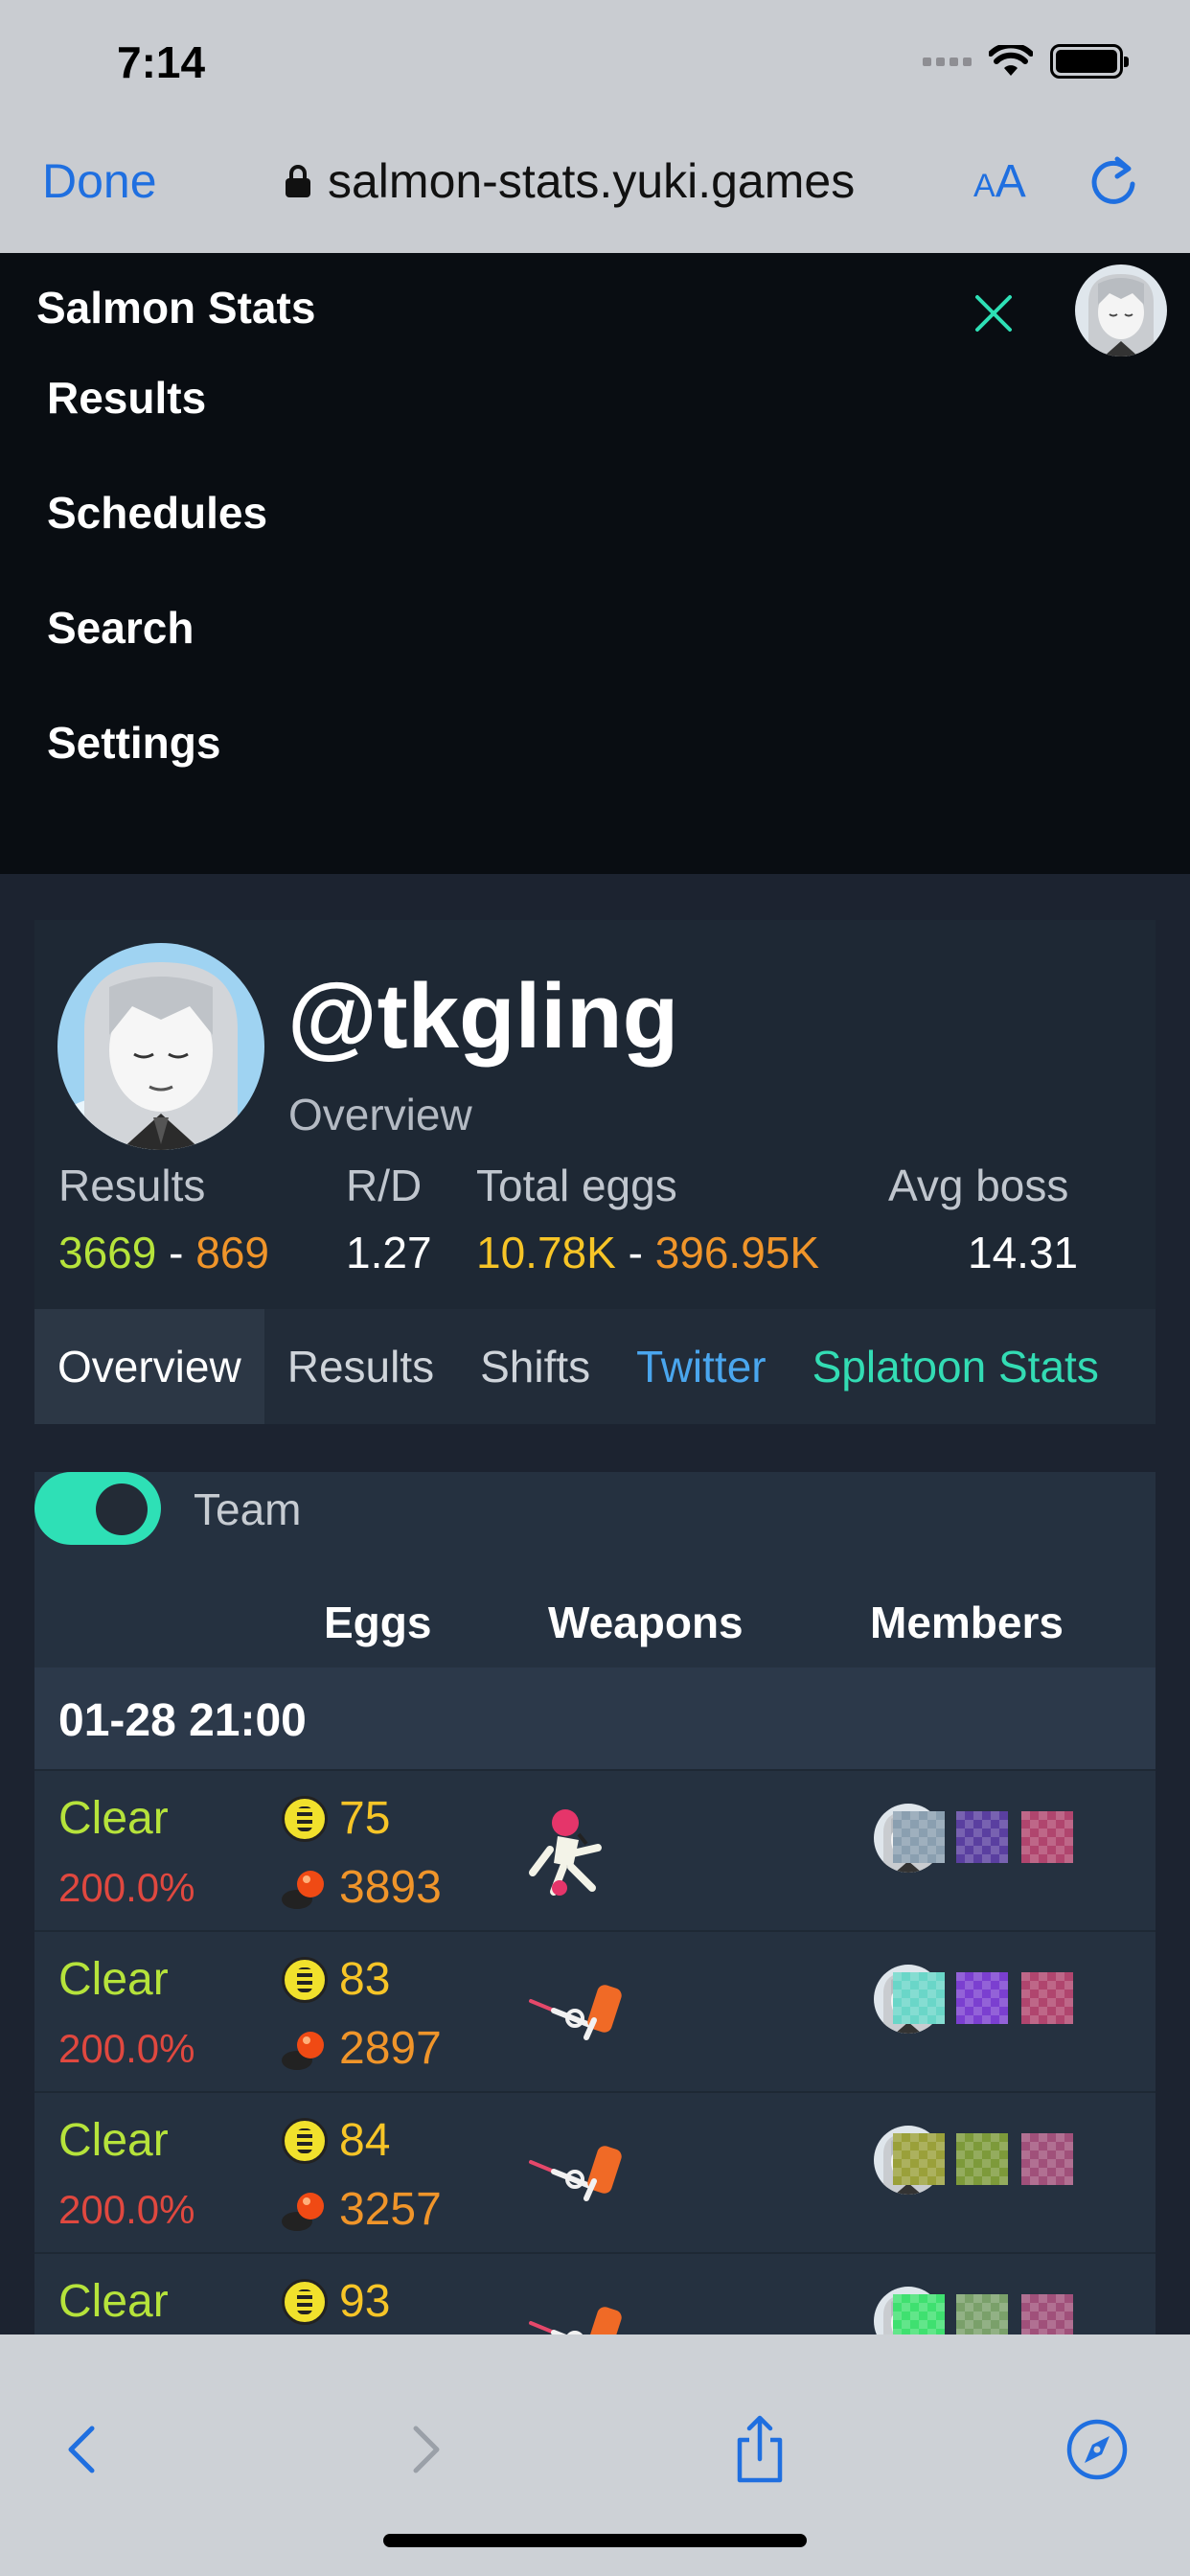 This screenshot has width=1190, height=2576. What do you see at coordinates (994, 313) in the screenshot?
I see `close-icon` at bounding box center [994, 313].